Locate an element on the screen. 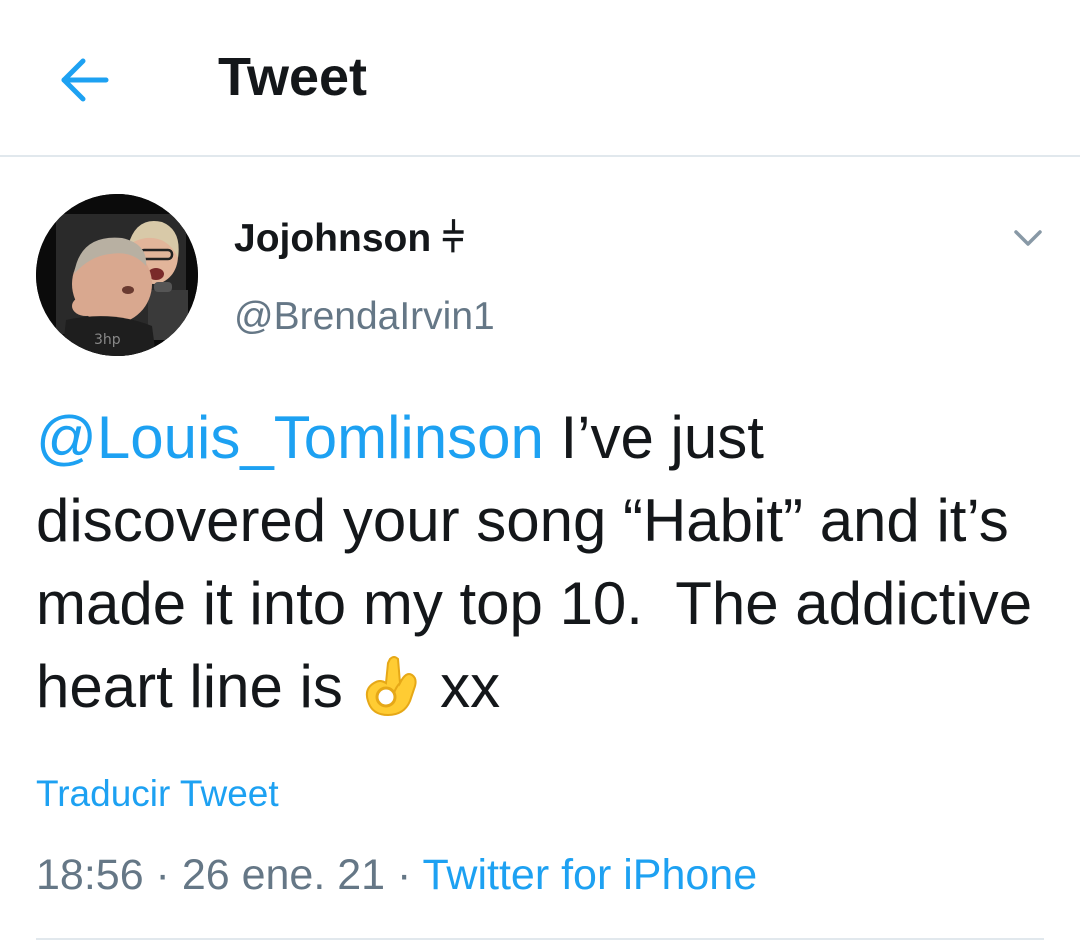  author-display-name: Jojohnson ⫩ is located at coordinates (349, 239).